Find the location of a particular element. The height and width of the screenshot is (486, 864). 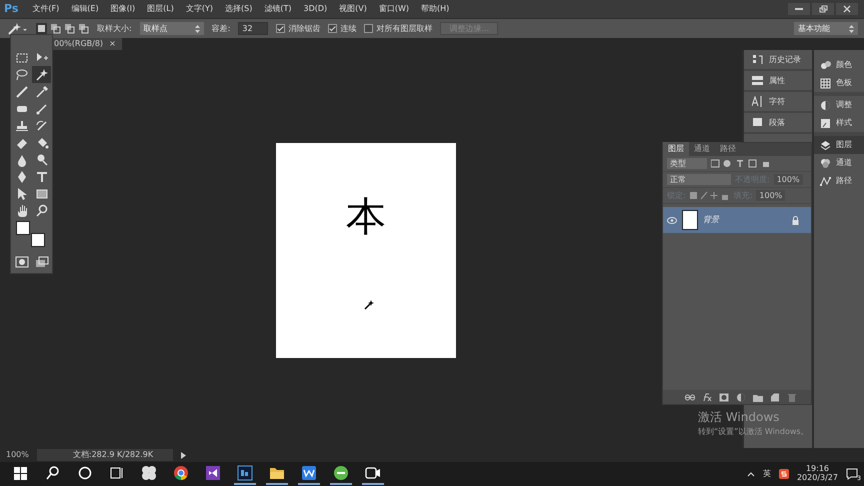

adjustment-layer-icon is located at coordinates (741, 397).